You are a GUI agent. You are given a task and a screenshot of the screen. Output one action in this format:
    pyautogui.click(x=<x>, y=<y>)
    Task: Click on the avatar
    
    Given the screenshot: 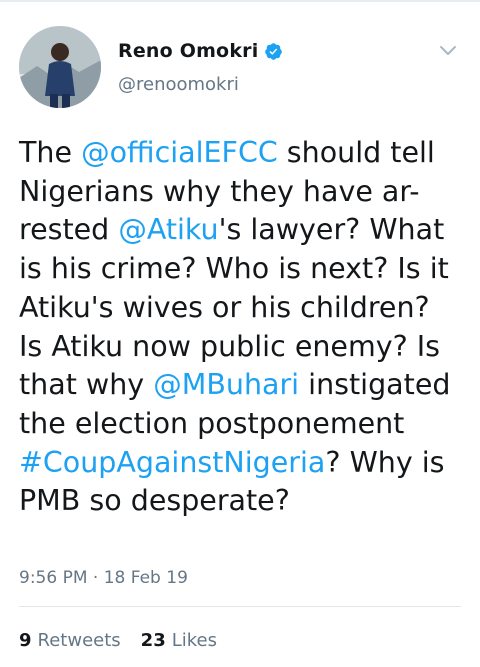 What is the action you would take?
    pyautogui.click(x=60, y=67)
    